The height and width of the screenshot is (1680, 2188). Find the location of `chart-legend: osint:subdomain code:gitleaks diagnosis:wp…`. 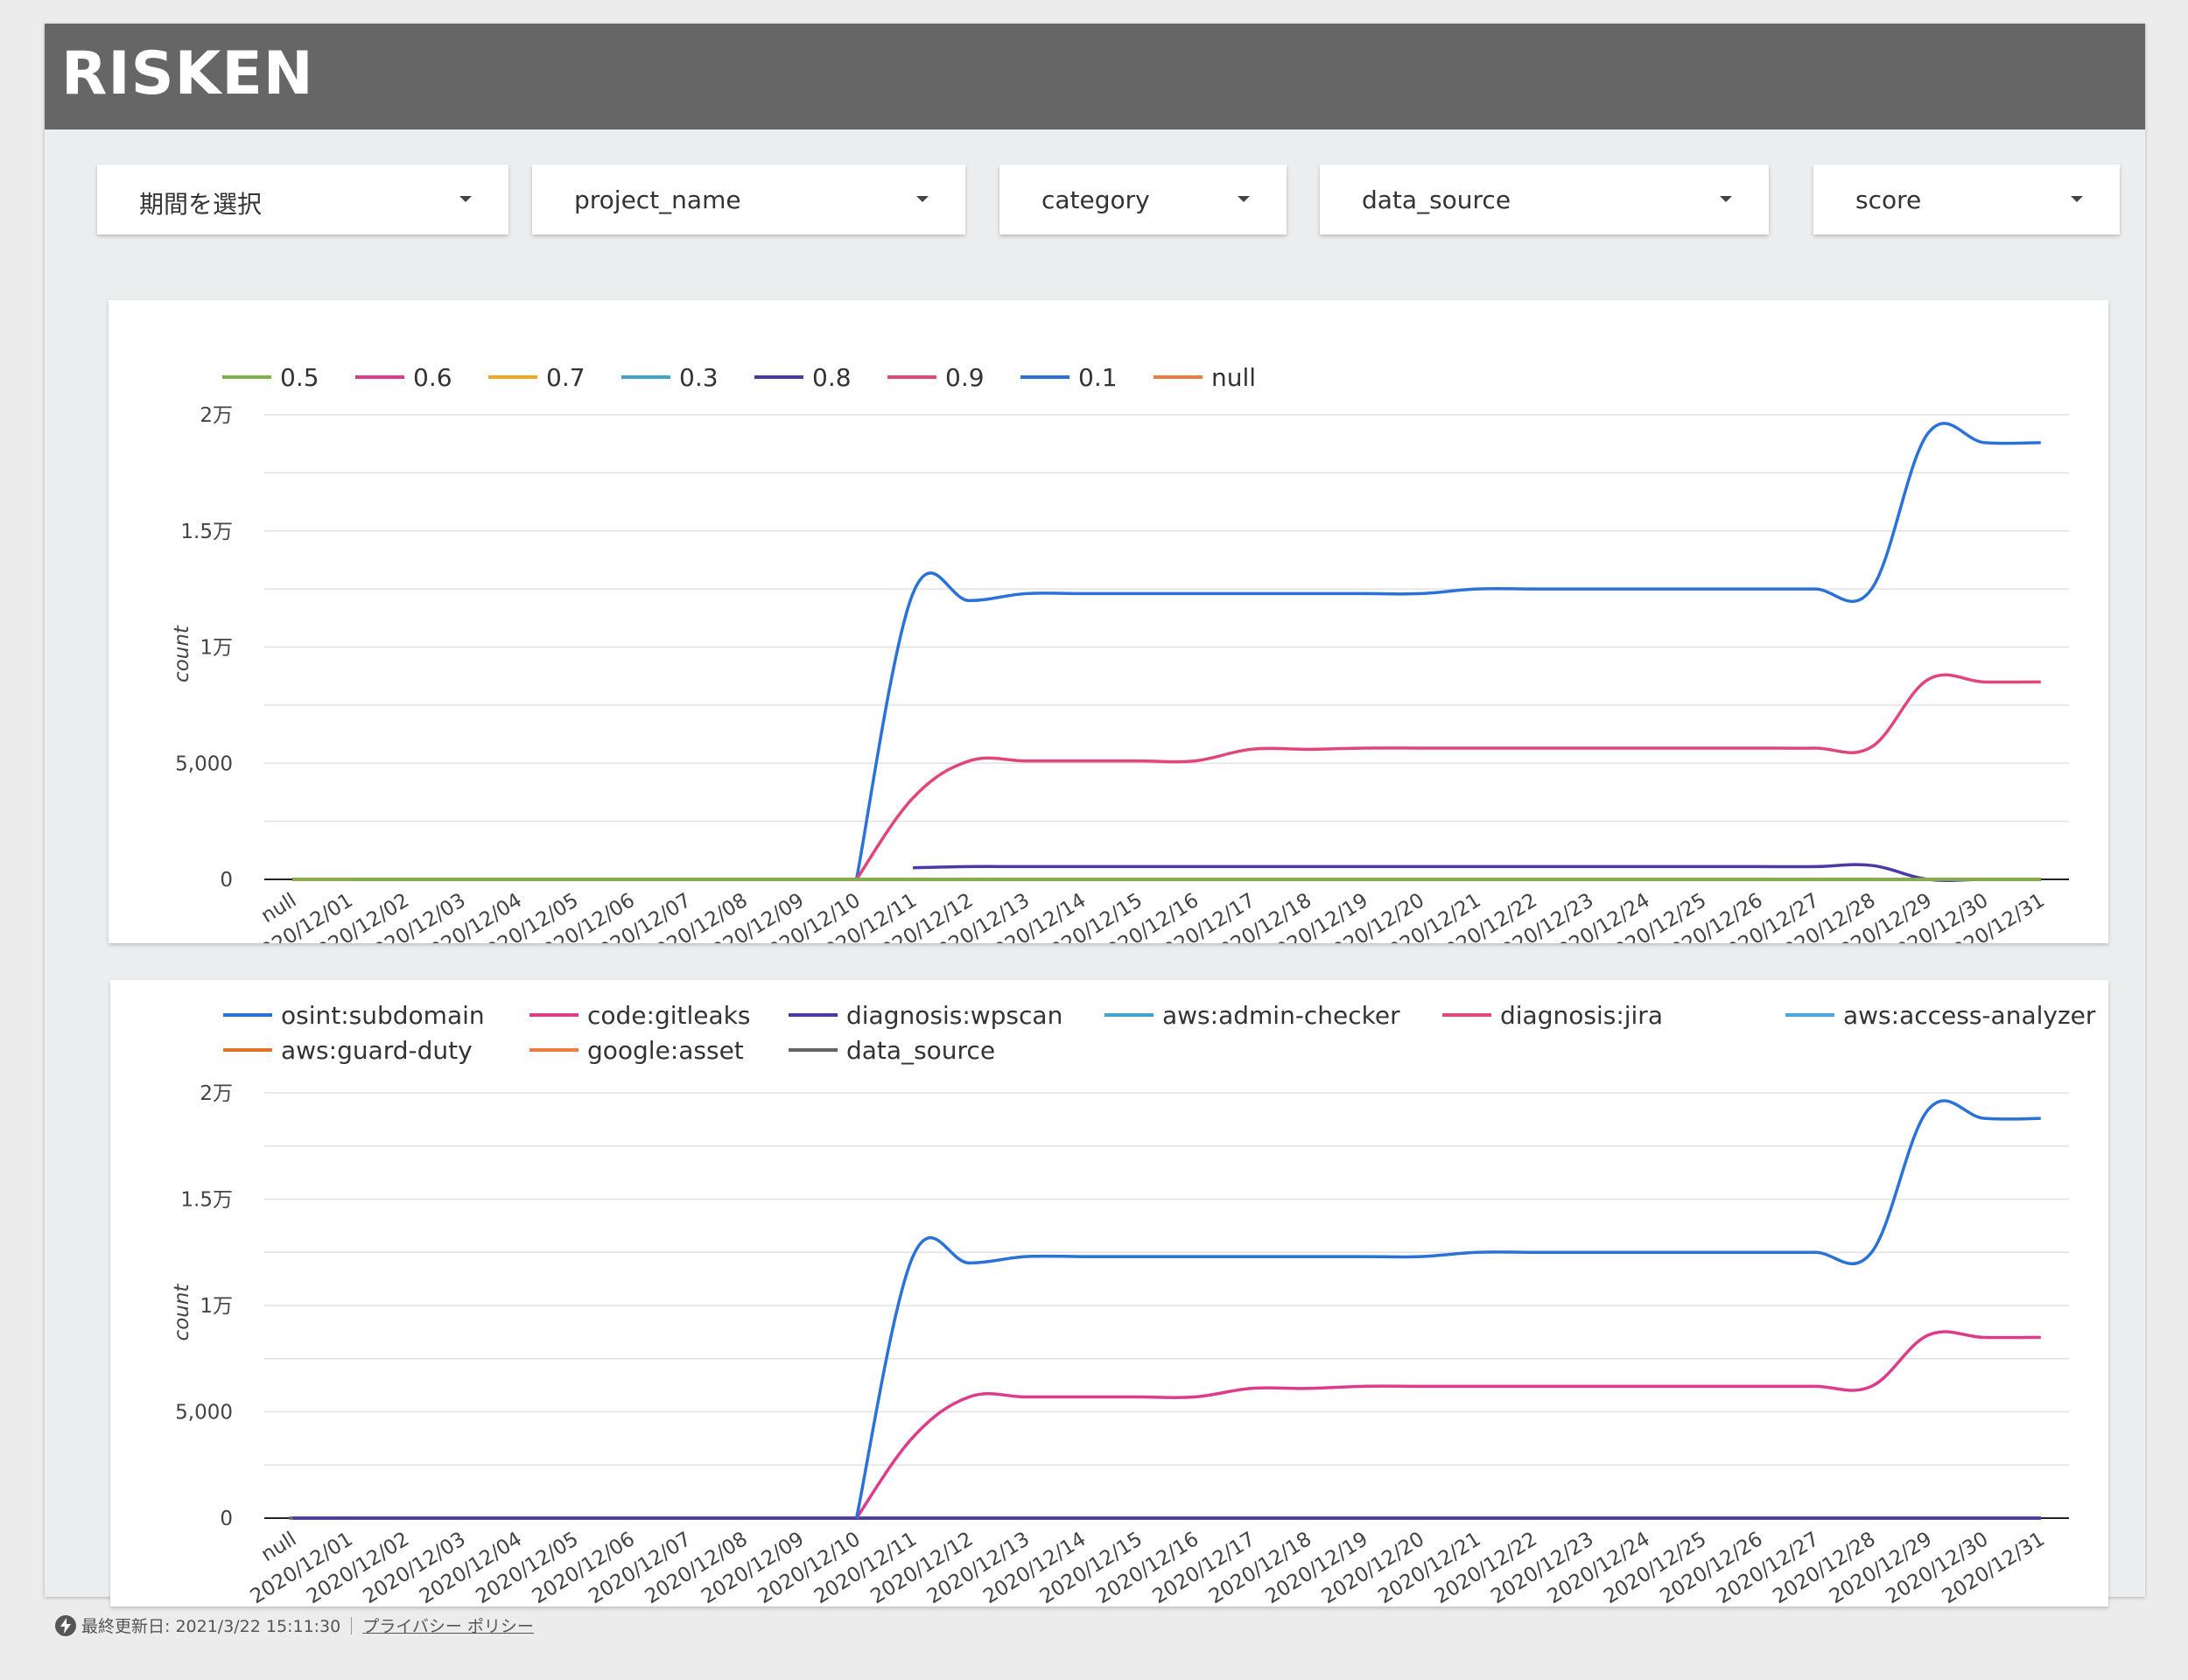

chart-legend: osint:subdomain code:gitleaks diagnosis:wp… is located at coordinates (1159, 1033).